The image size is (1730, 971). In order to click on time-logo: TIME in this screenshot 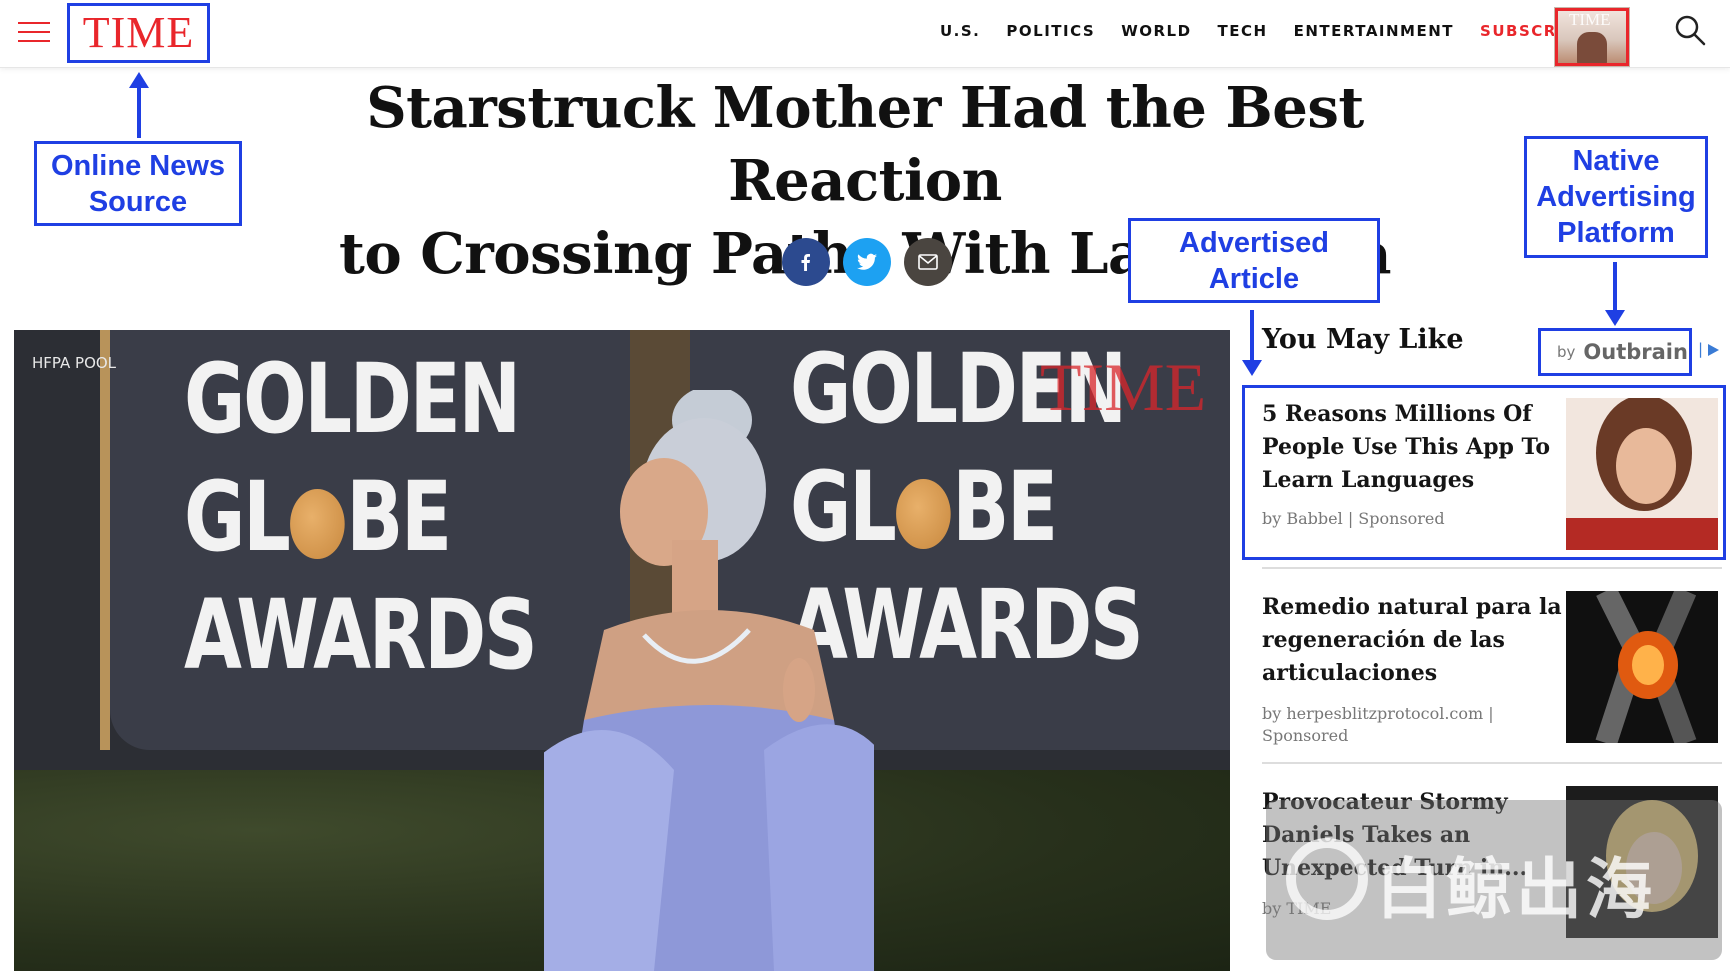, I will do `click(138, 32)`.